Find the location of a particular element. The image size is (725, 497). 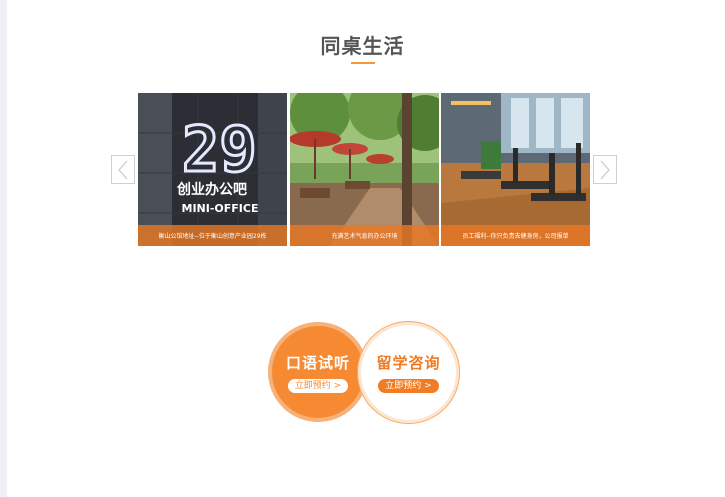

sign-subtext: MINI-OFFICE is located at coordinates (220, 208).